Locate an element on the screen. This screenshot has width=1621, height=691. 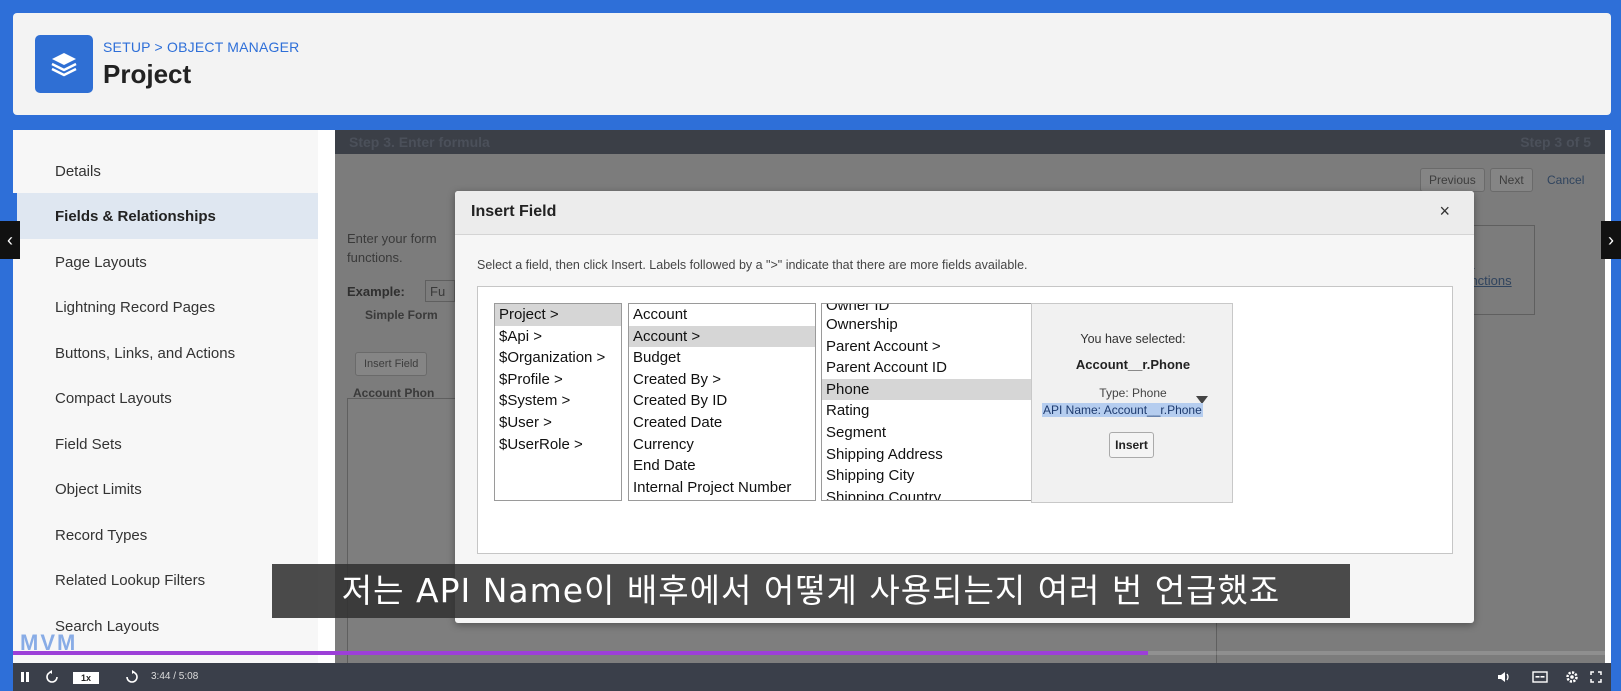
insert-field-button-bg: Insert Field is located at coordinates (391, 364).